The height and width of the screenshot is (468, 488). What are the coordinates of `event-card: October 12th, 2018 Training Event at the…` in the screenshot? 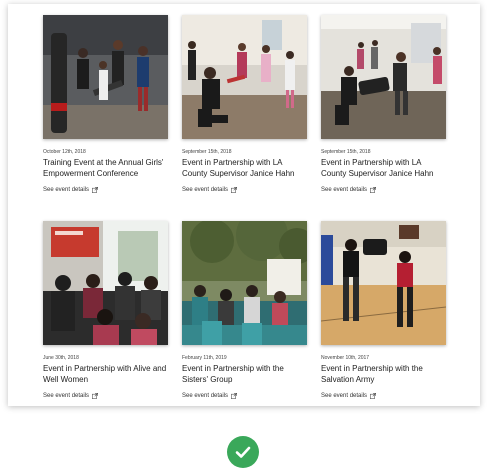 It's located at (105, 106).